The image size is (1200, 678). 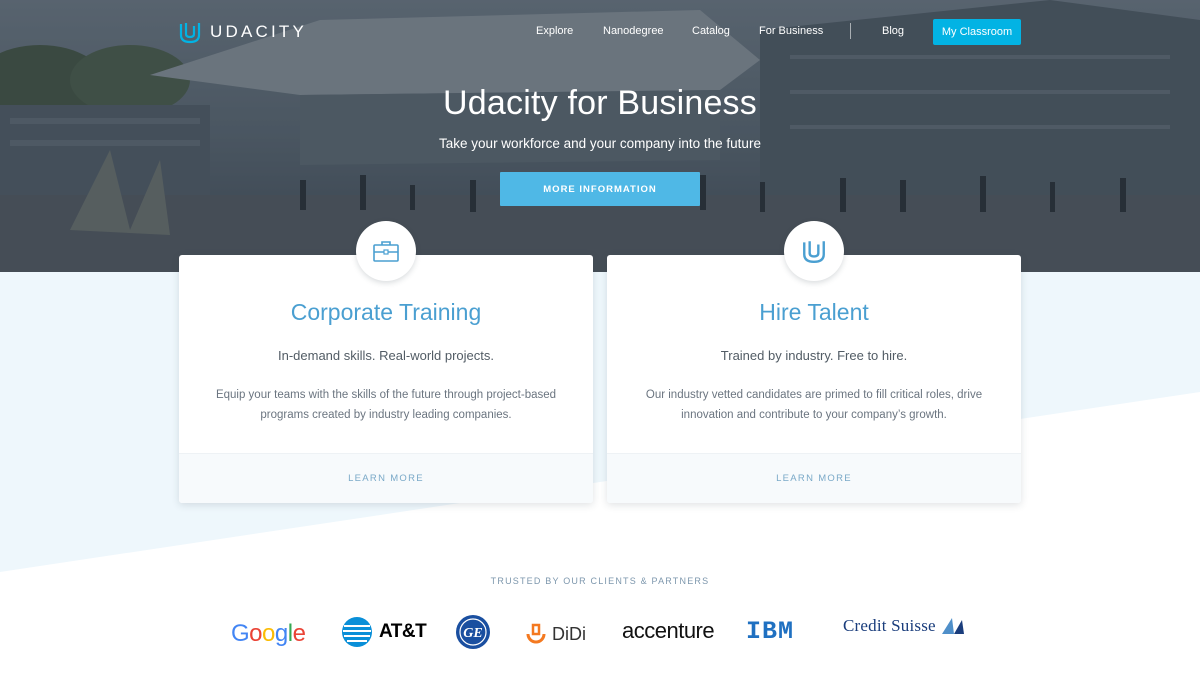 I want to click on more-information-button: MORE INFORMATION, so click(x=600, y=189).